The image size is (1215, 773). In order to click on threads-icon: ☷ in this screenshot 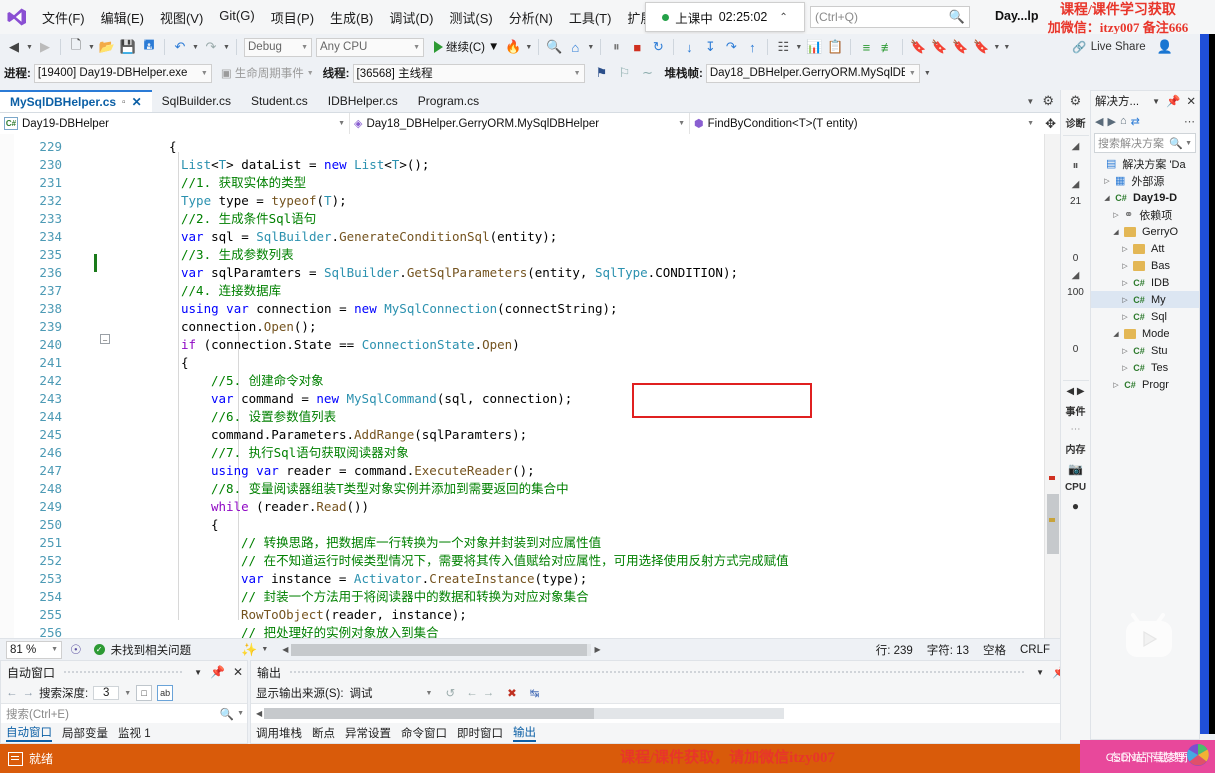, I will do `click(783, 47)`.